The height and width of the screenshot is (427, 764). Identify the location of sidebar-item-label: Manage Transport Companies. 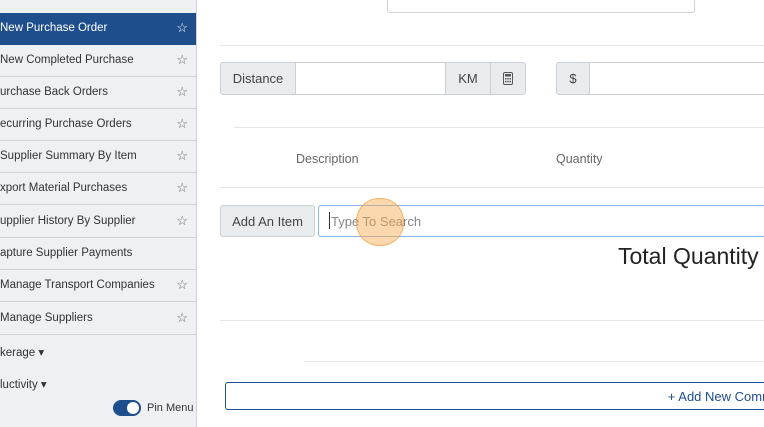
(77, 285).